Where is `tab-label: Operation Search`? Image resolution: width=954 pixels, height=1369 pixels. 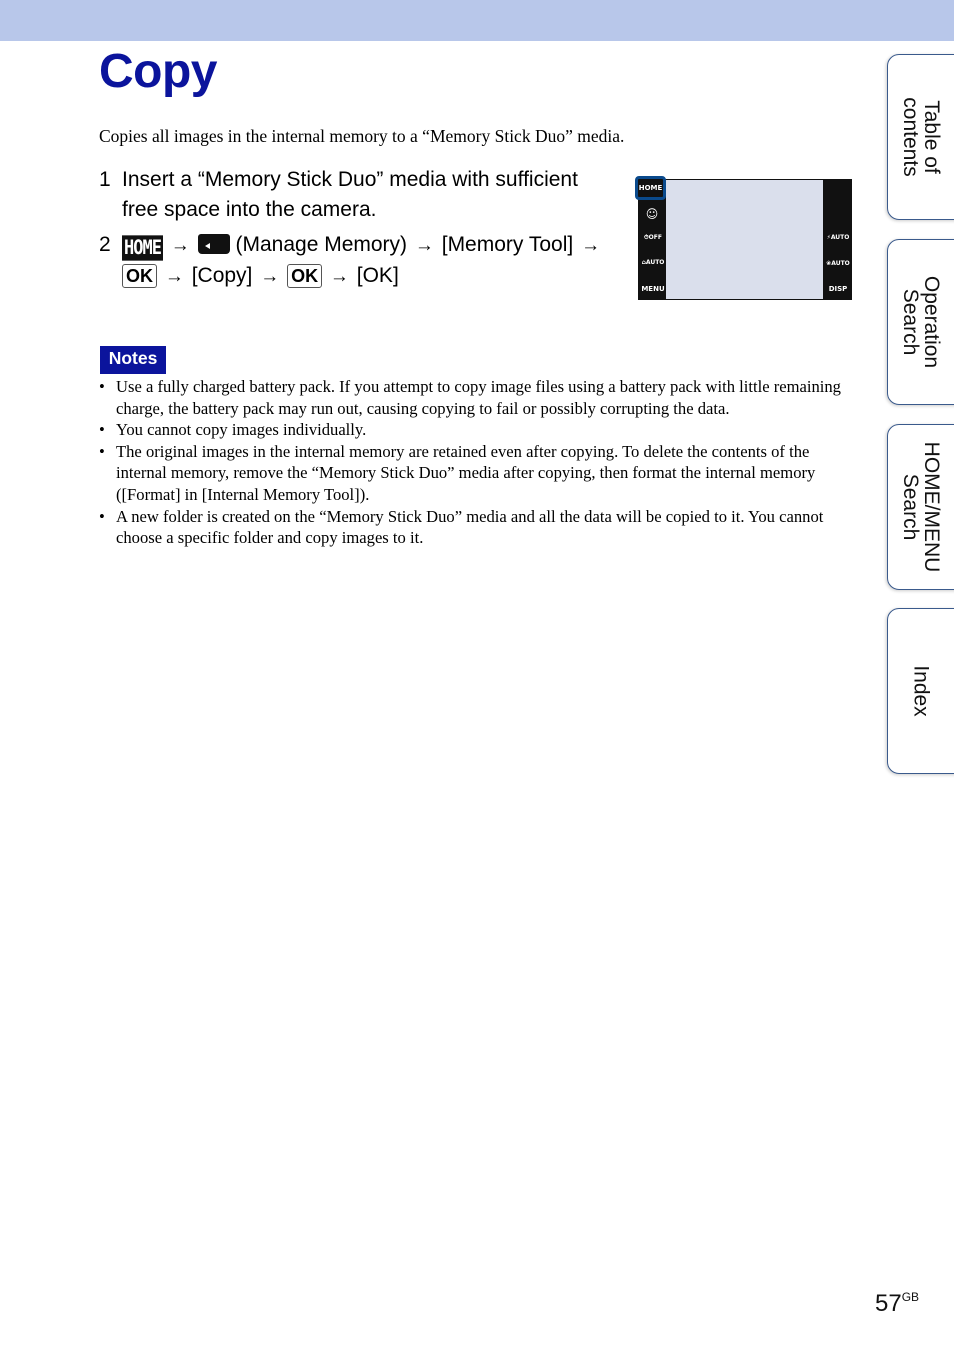 tab-label: Operation Search is located at coordinates (921, 322).